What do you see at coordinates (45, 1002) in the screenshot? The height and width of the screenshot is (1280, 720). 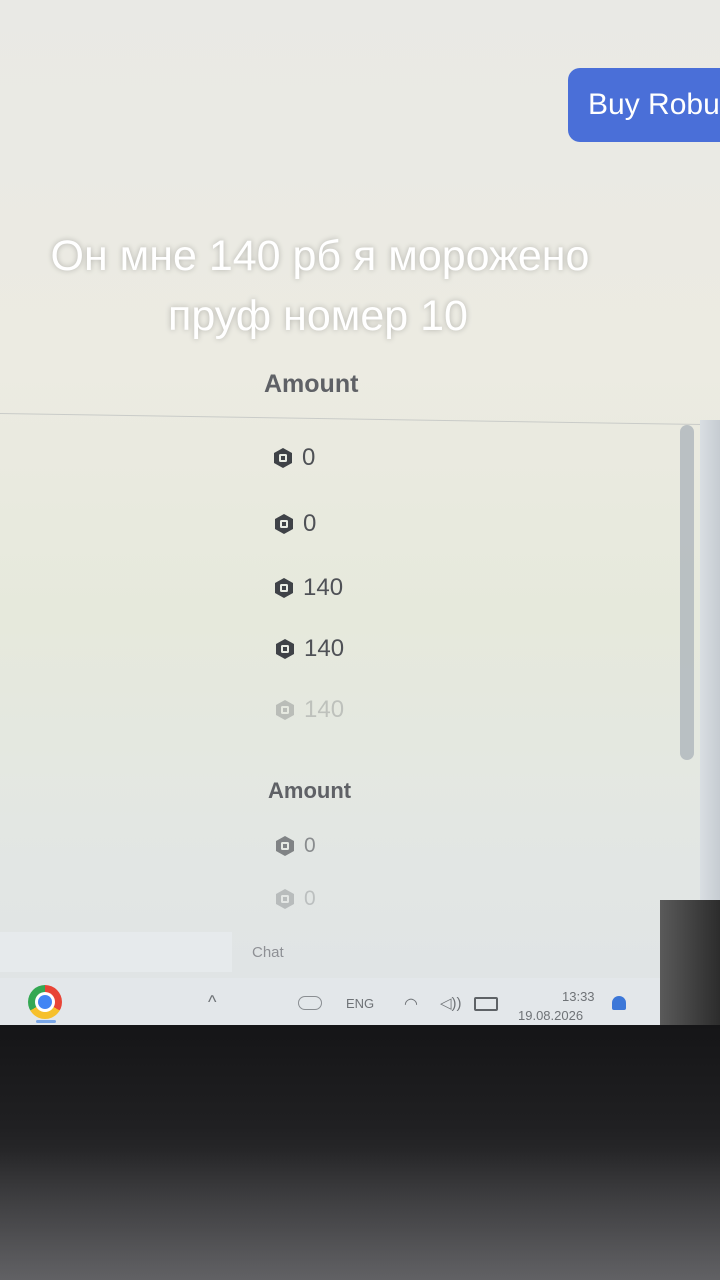 I see `chrome-icon` at bounding box center [45, 1002].